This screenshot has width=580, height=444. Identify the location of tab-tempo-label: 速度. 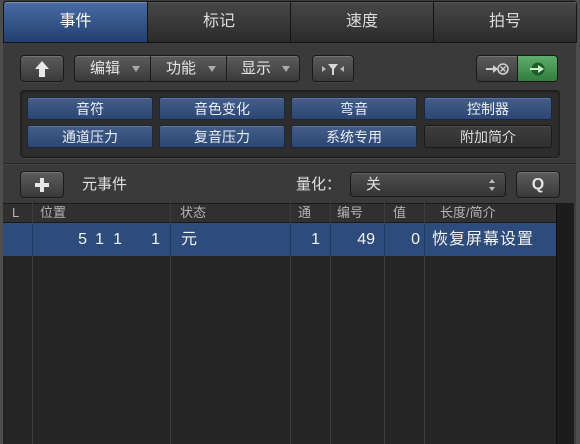
(361, 21).